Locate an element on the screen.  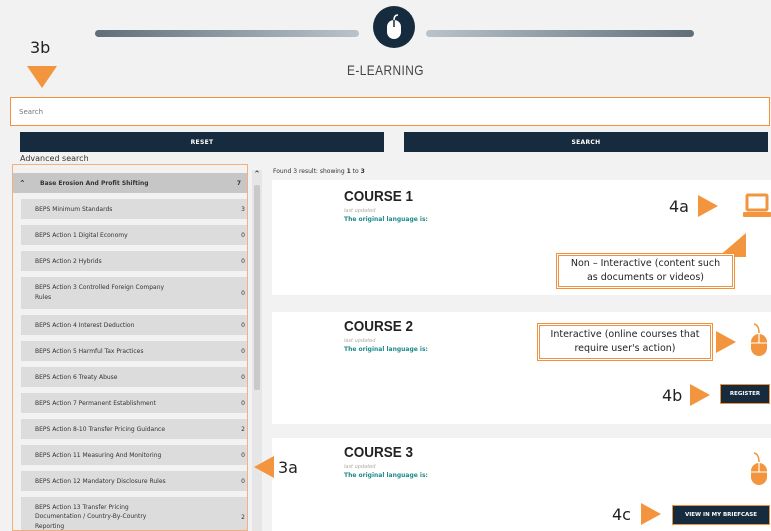
header-bar-left is located at coordinates (227, 33).